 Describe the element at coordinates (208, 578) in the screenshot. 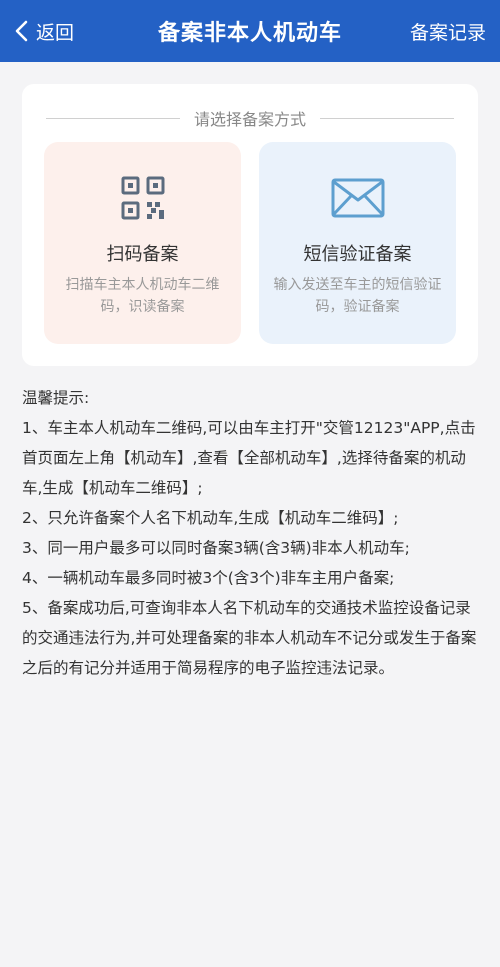

I see `tip-item-4: 4、一辆机动车最多同时被3个(含3个)非车主用户备案;` at that location.